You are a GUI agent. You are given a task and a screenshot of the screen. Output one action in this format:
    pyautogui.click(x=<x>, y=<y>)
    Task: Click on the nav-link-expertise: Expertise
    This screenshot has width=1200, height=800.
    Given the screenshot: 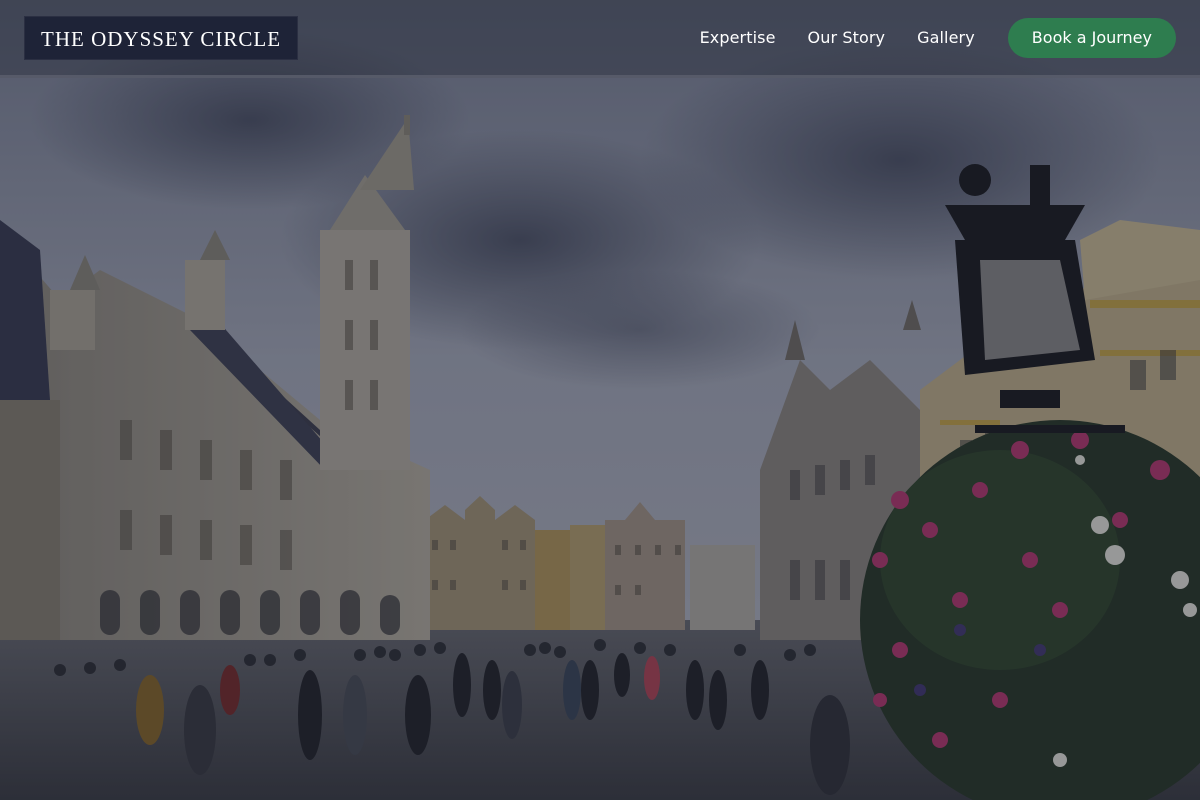 What is the action you would take?
    pyautogui.click(x=738, y=37)
    